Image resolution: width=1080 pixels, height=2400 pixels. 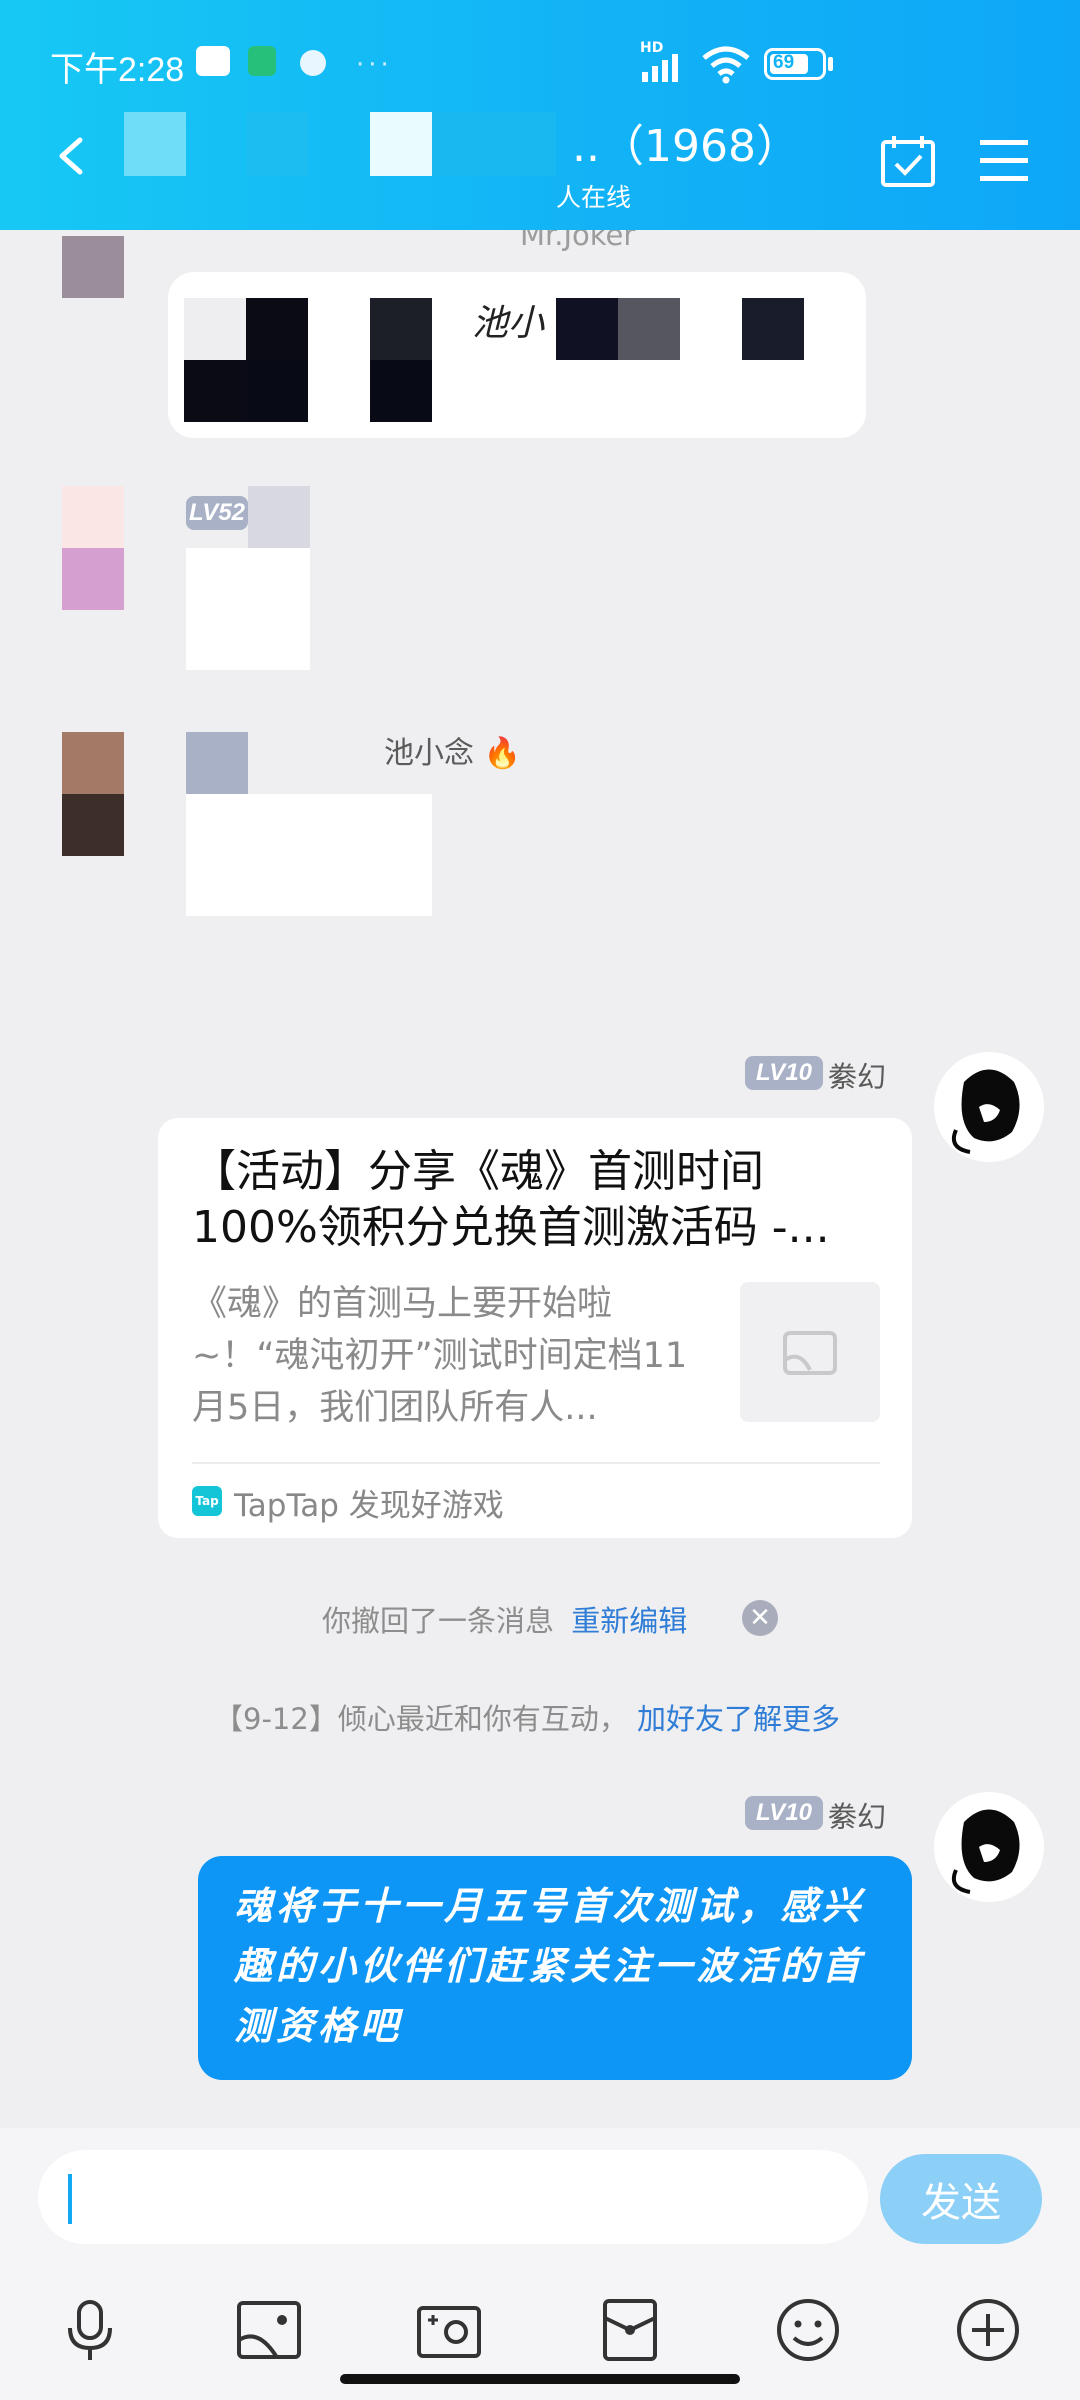 I want to click on reedit-link: 重新编辑, so click(x=629, y=1621).